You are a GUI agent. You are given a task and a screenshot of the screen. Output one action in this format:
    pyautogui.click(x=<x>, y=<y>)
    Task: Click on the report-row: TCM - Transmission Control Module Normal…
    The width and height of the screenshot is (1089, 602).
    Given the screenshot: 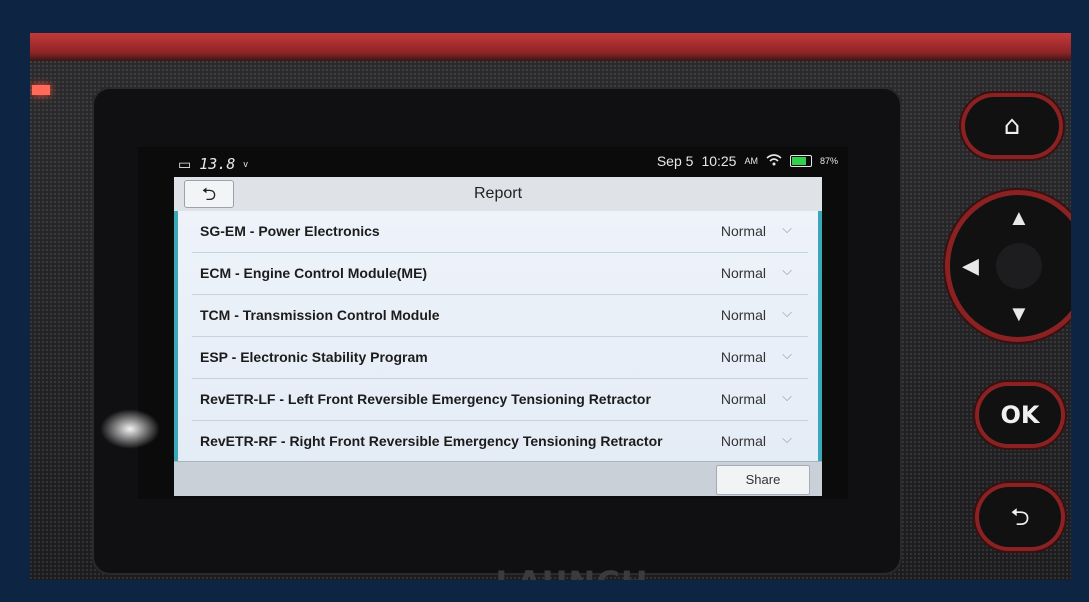 What is the action you would take?
    pyautogui.click(x=500, y=316)
    